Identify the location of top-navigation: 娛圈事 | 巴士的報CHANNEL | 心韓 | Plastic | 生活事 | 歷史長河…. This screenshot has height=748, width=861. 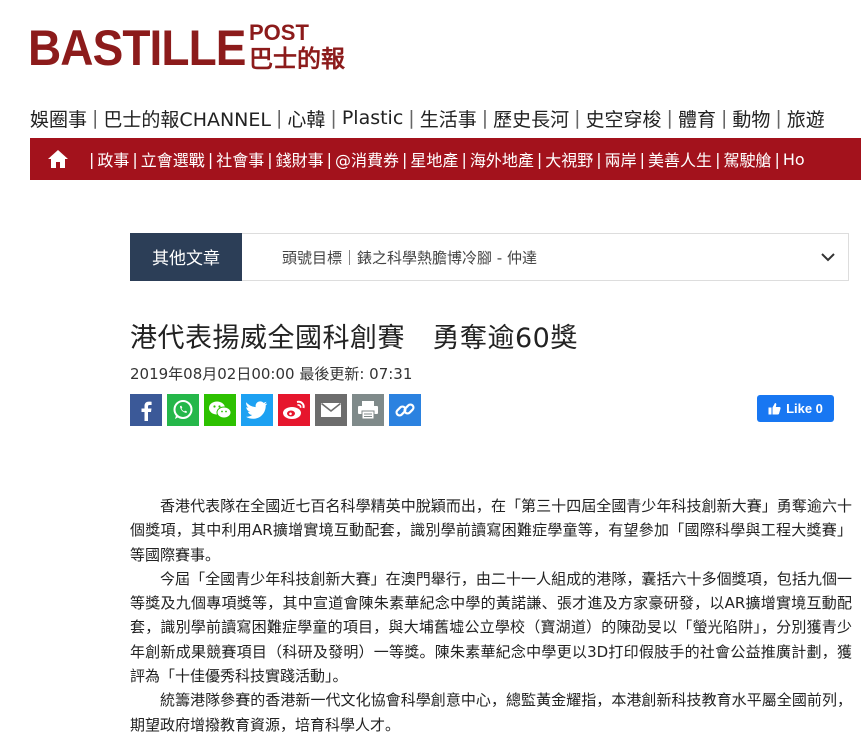
(445, 118).